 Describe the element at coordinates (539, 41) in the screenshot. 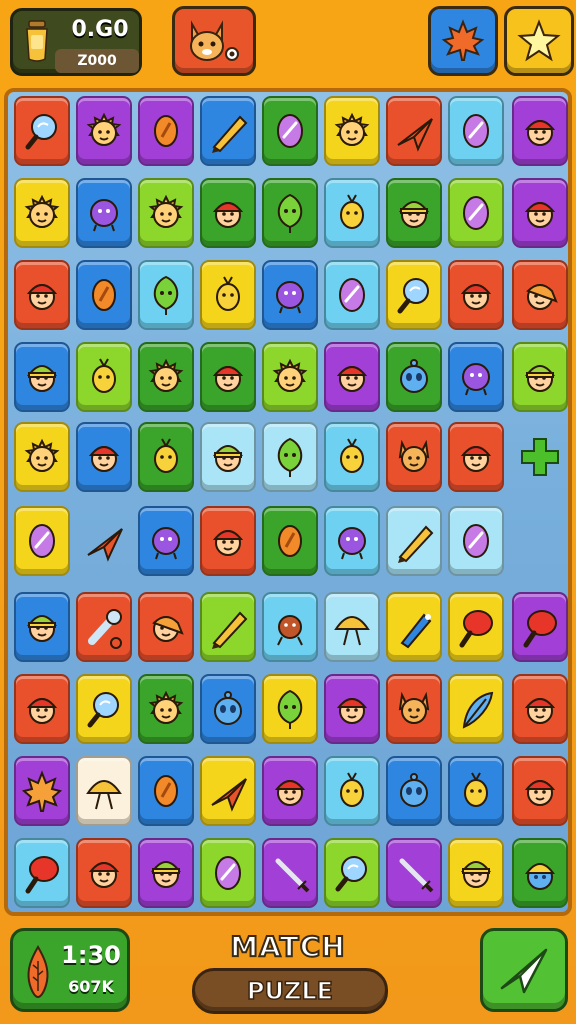

I see `star-button` at that location.